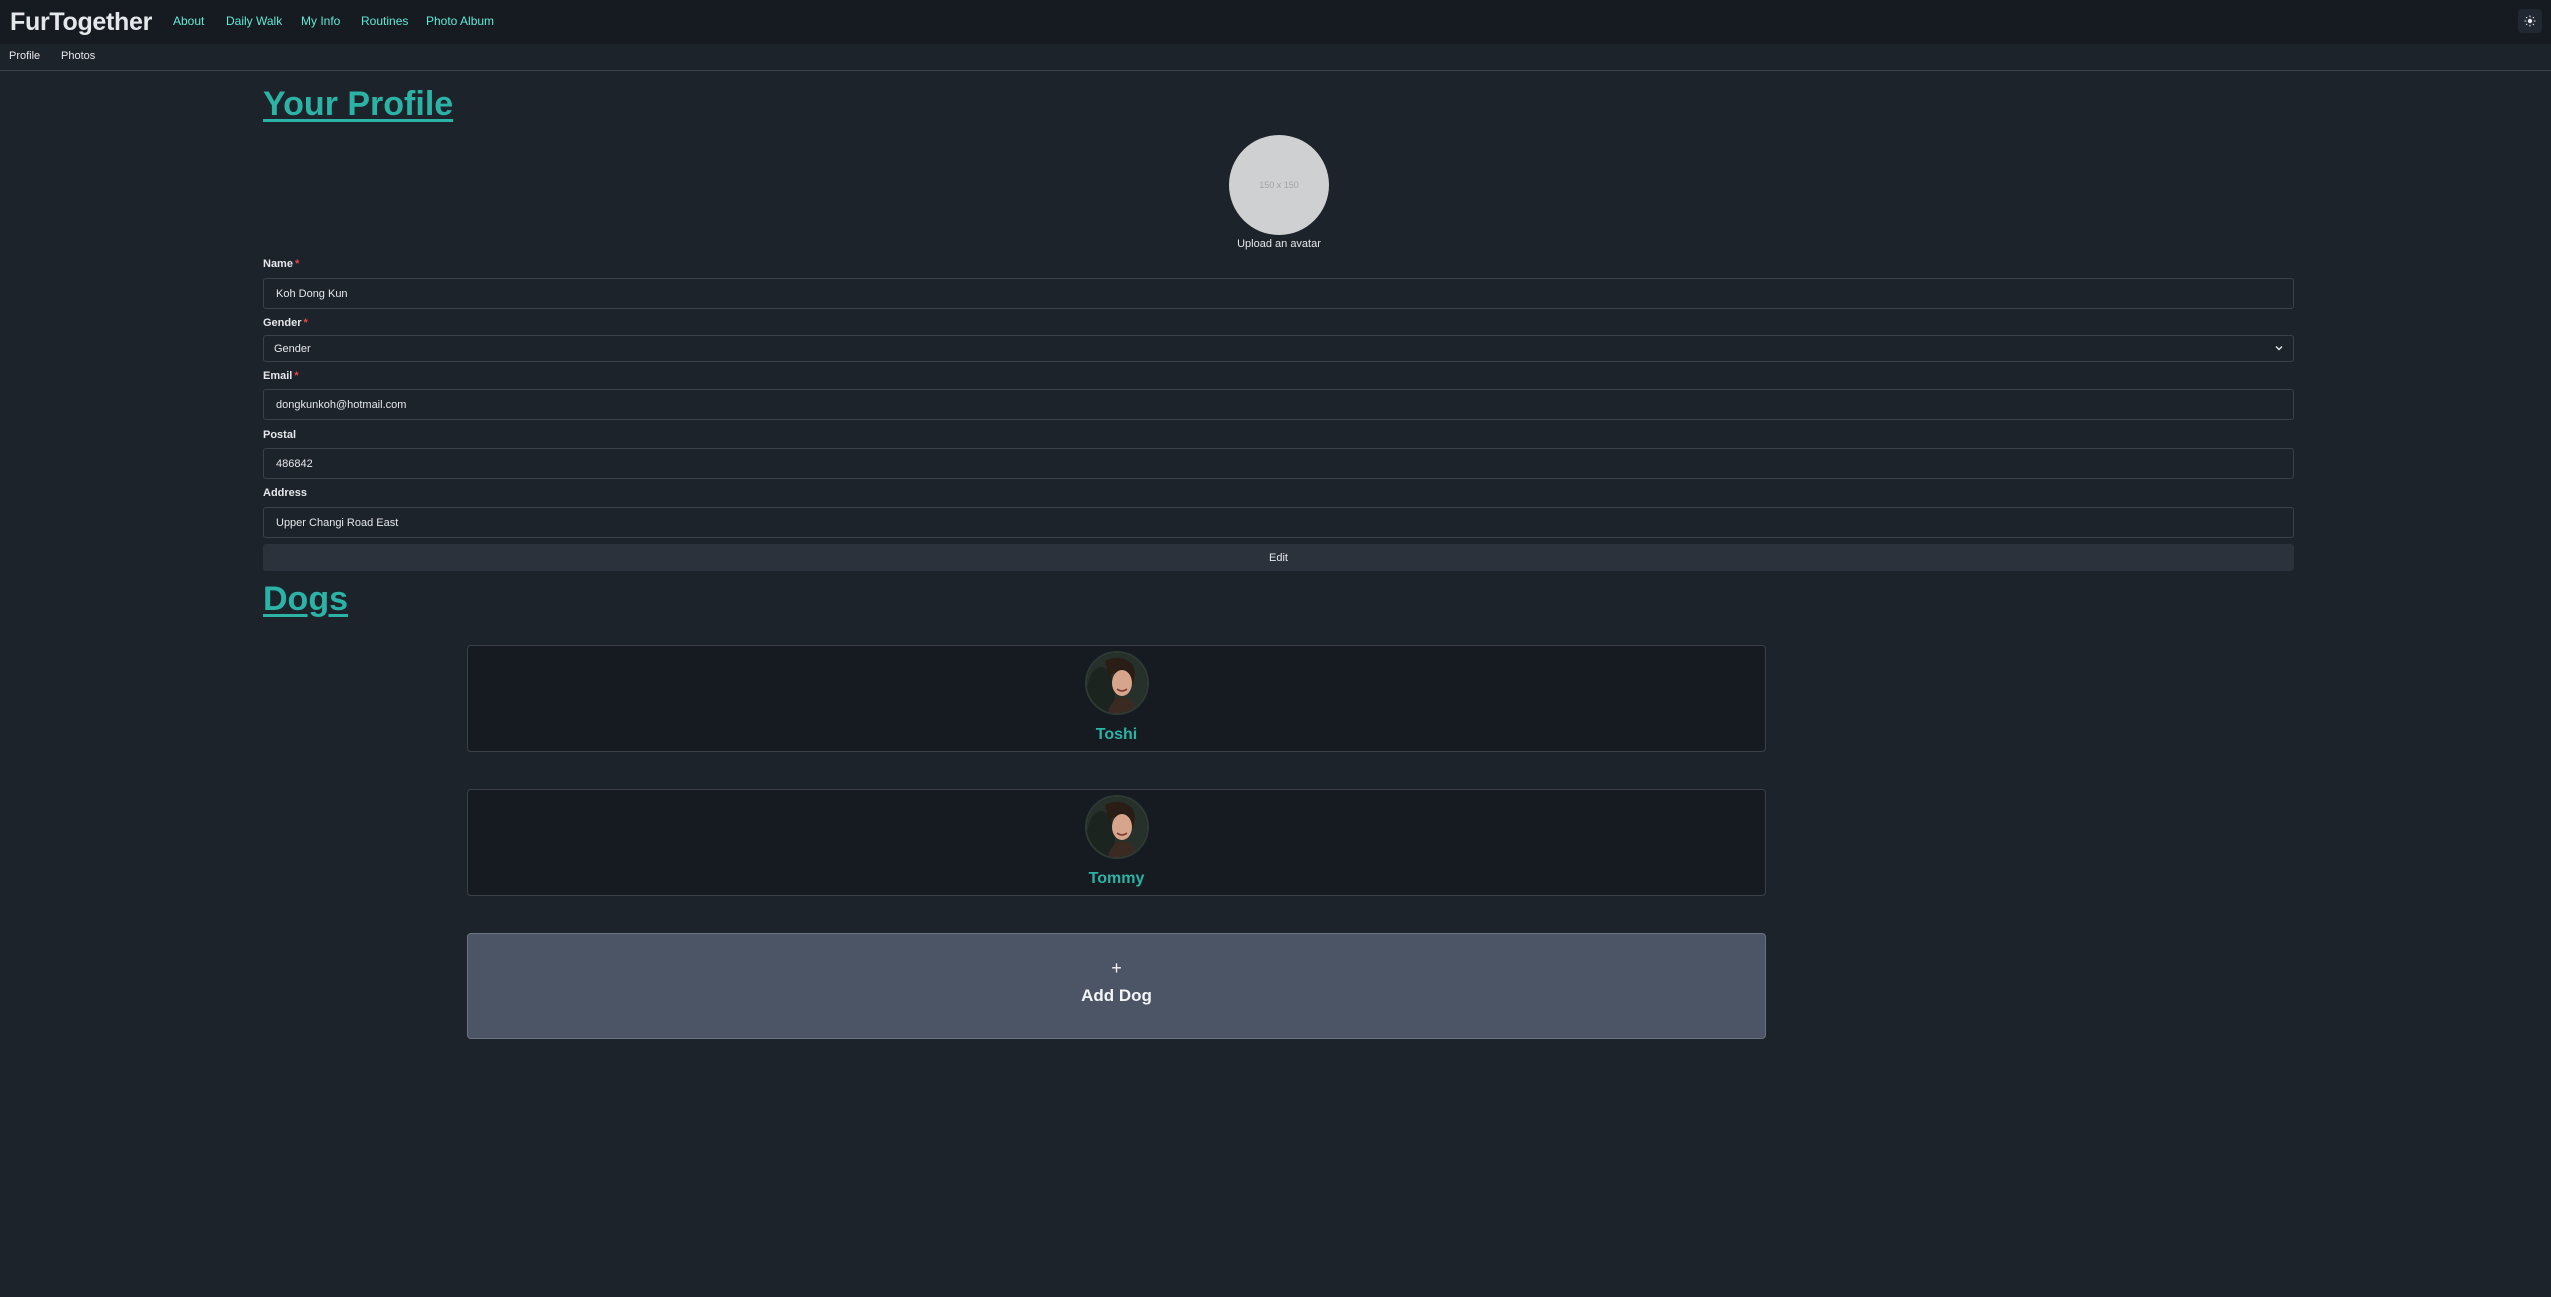 This screenshot has width=2551, height=1297. Describe the element at coordinates (2279, 348) in the screenshot. I see `chevron-down-icon` at that location.